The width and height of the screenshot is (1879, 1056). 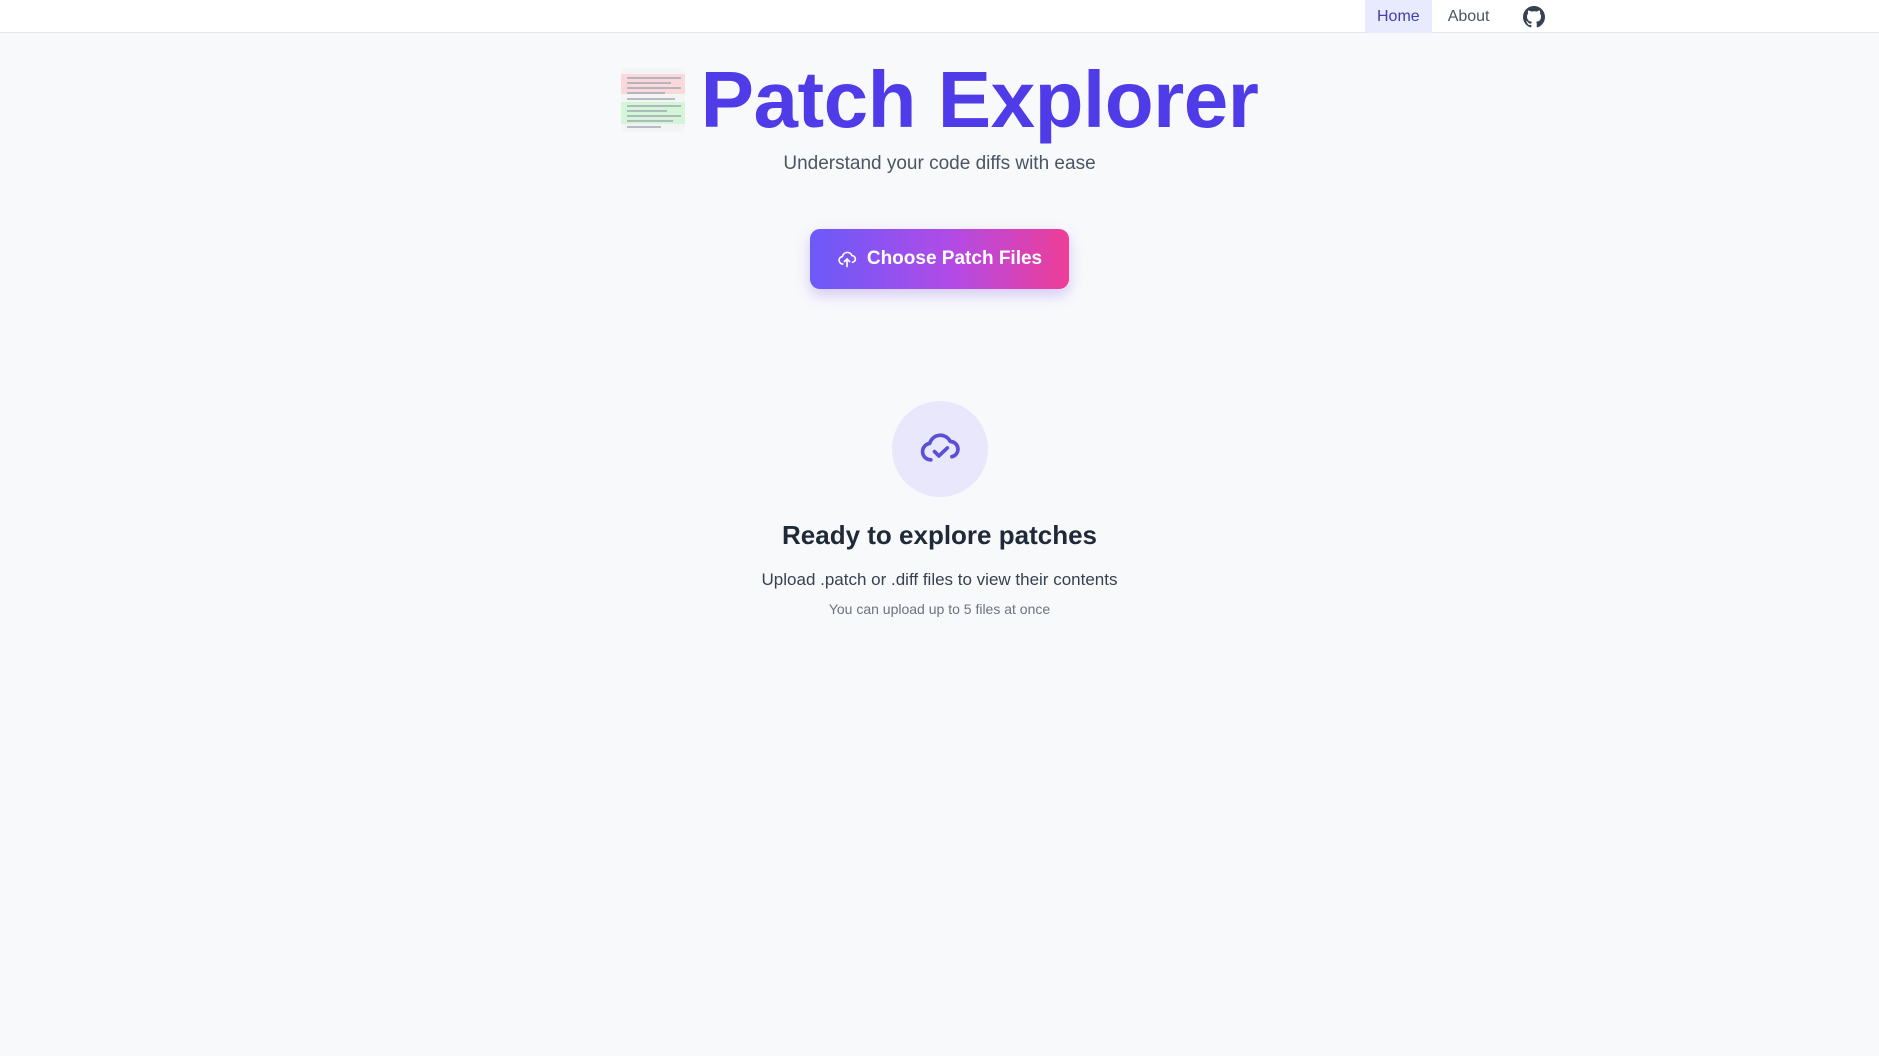 What do you see at coordinates (1398, 16) in the screenshot?
I see `nav-home-link: Home` at bounding box center [1398, 16].